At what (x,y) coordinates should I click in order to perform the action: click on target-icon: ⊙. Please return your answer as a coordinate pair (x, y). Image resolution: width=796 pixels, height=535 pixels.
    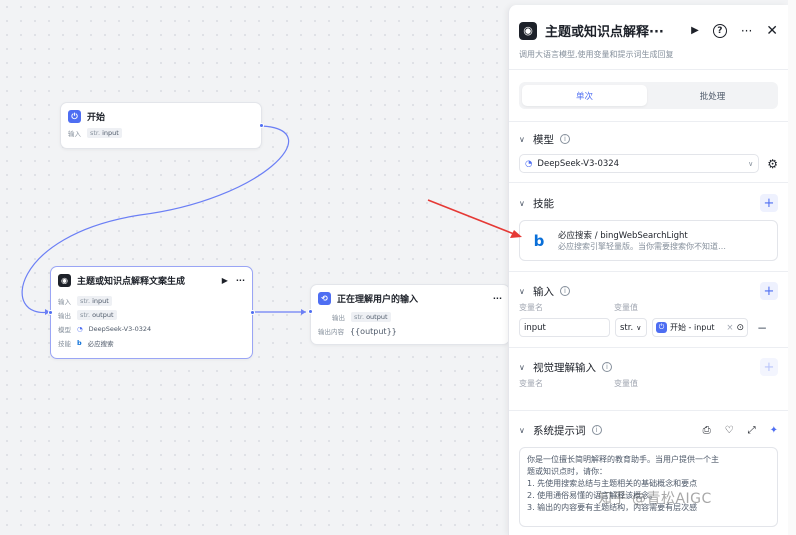
    Looking at the image, I should click on (740, 328).